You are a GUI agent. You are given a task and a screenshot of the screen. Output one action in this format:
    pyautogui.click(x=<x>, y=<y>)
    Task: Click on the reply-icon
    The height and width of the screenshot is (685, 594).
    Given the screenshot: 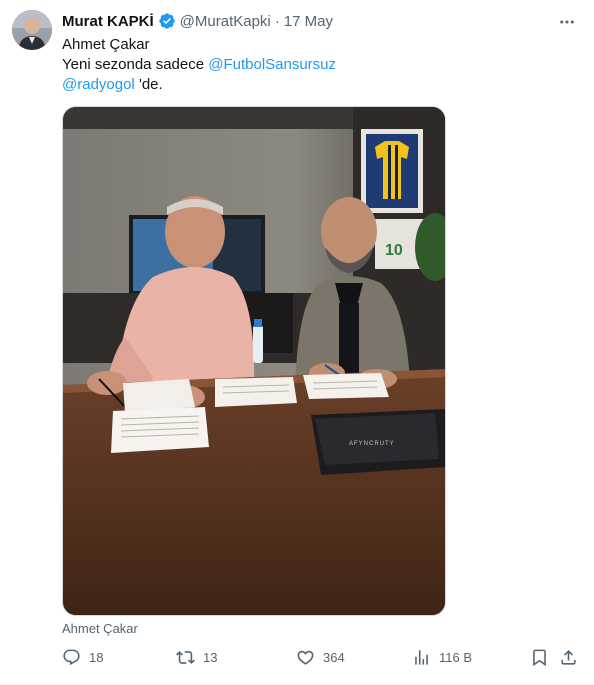 What is the action you would take?
    pyautogui.click(x=71, y=657)
    